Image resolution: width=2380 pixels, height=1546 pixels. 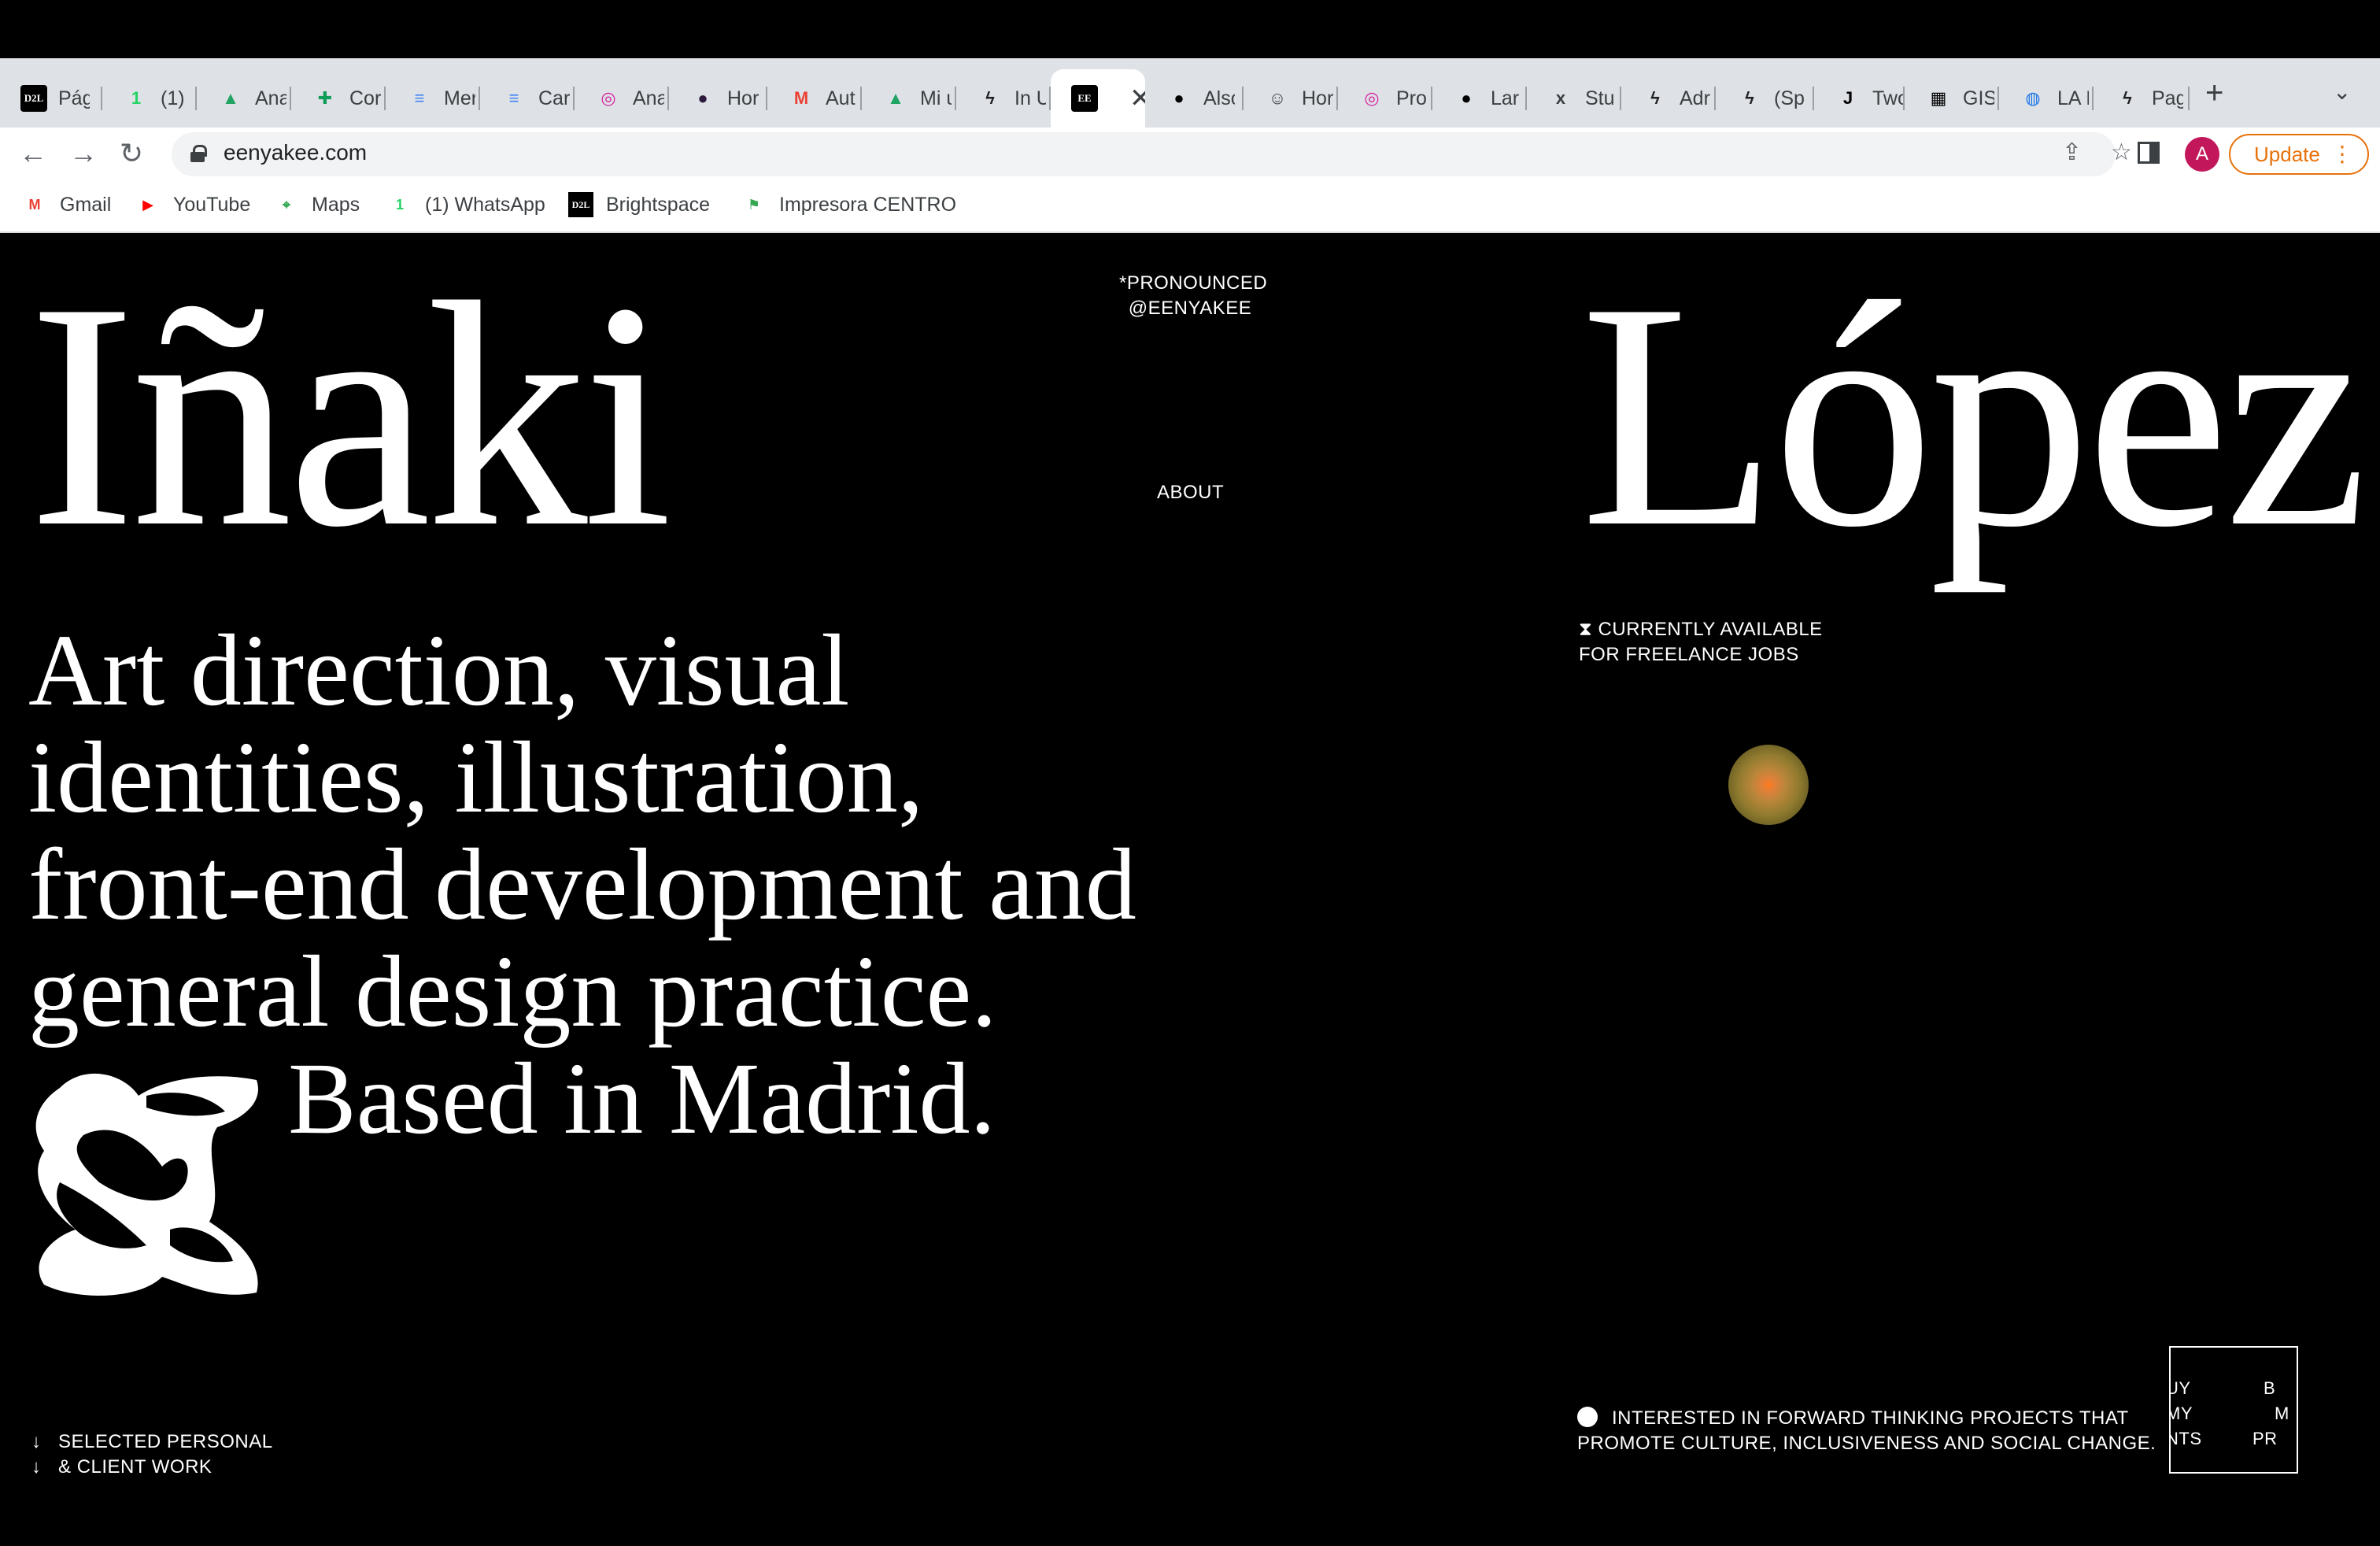 What do you see at coordinates (622, 98) in the screenshot?
I see `browser-tab: ◎ Ana` at bounding box center [622, 98].